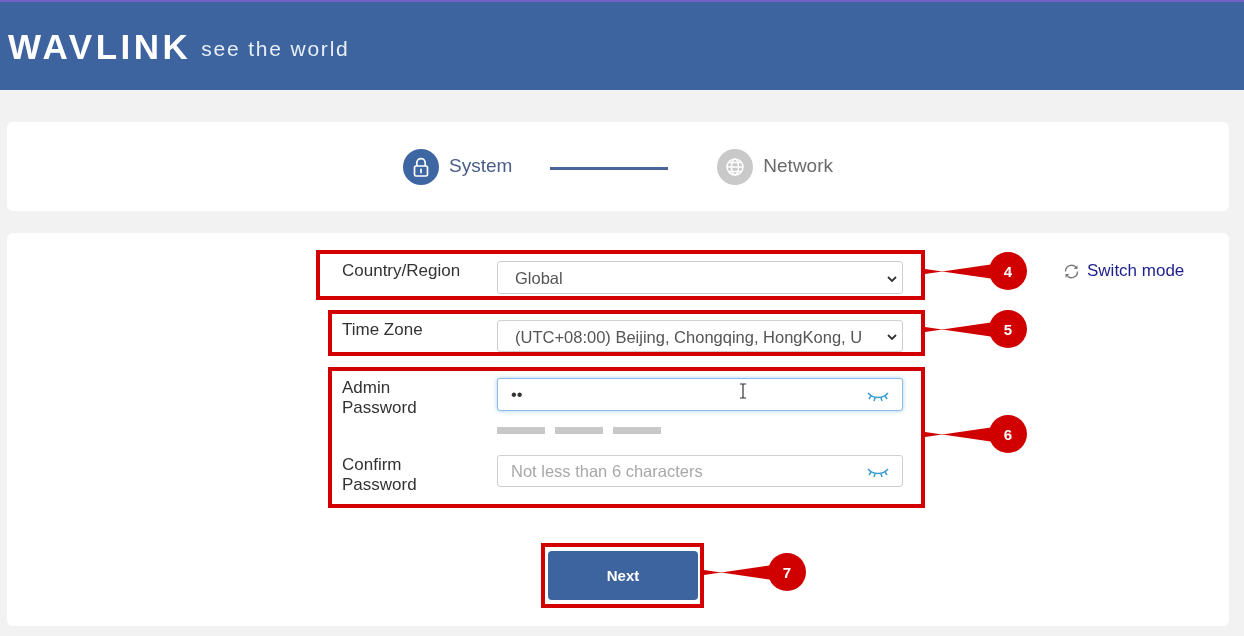 The height and width of the screenshot is (636, 1244). Describe the element at coordinates (480, 166) in the screenshot. I see `step-label: System` at that location.